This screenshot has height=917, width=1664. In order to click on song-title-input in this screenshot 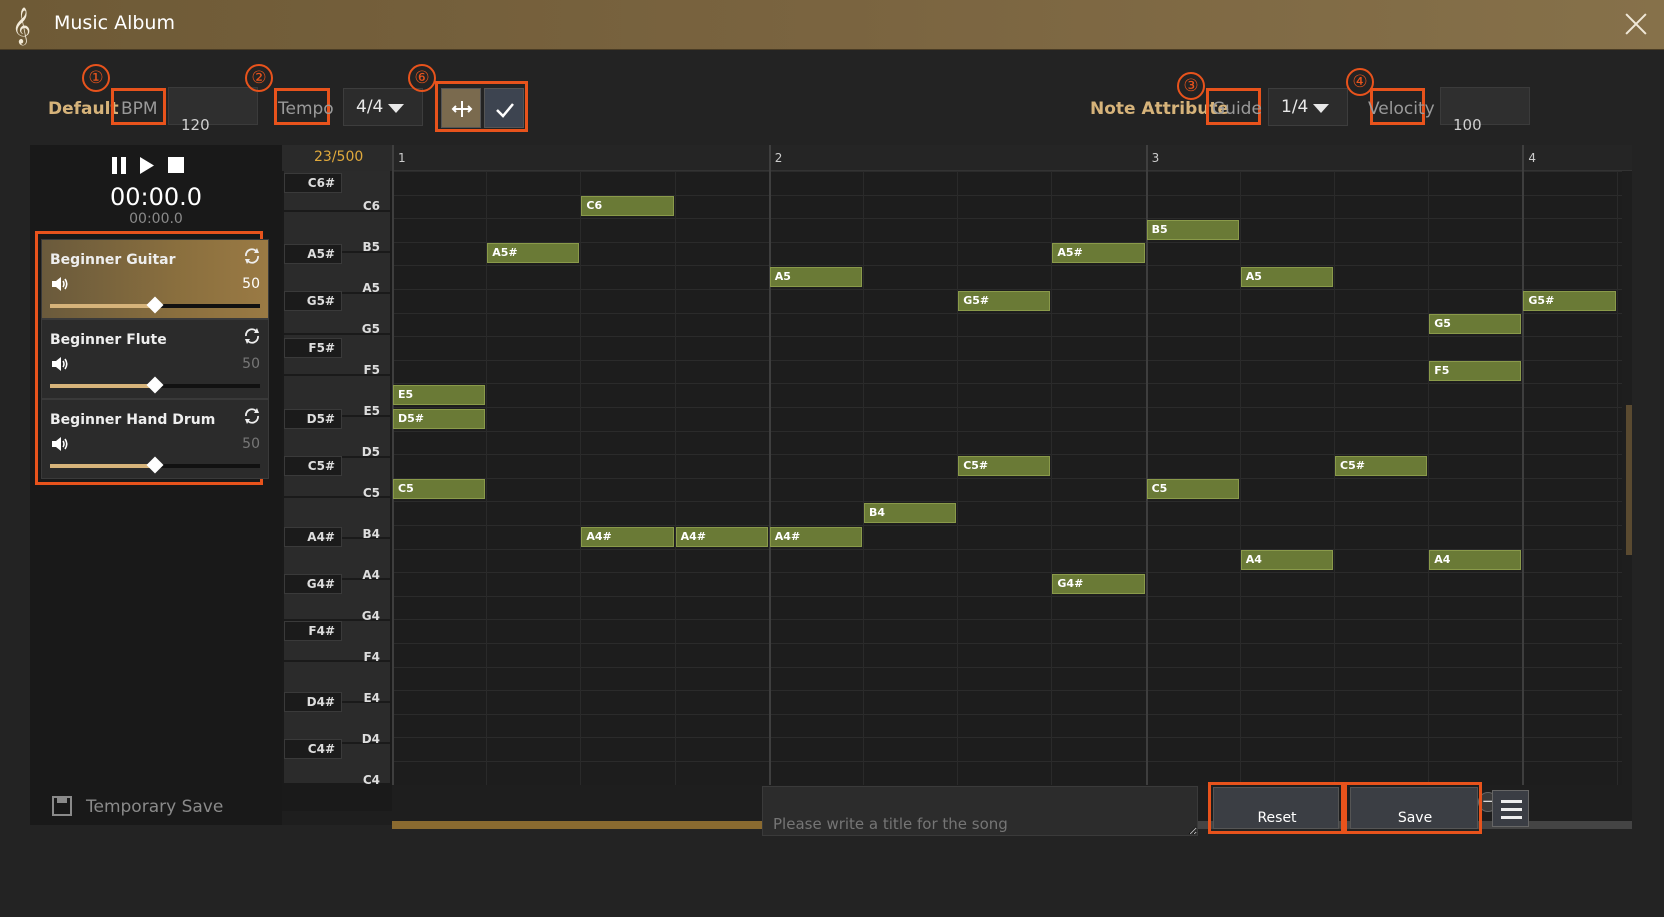, I will do `click(980, 811)`.